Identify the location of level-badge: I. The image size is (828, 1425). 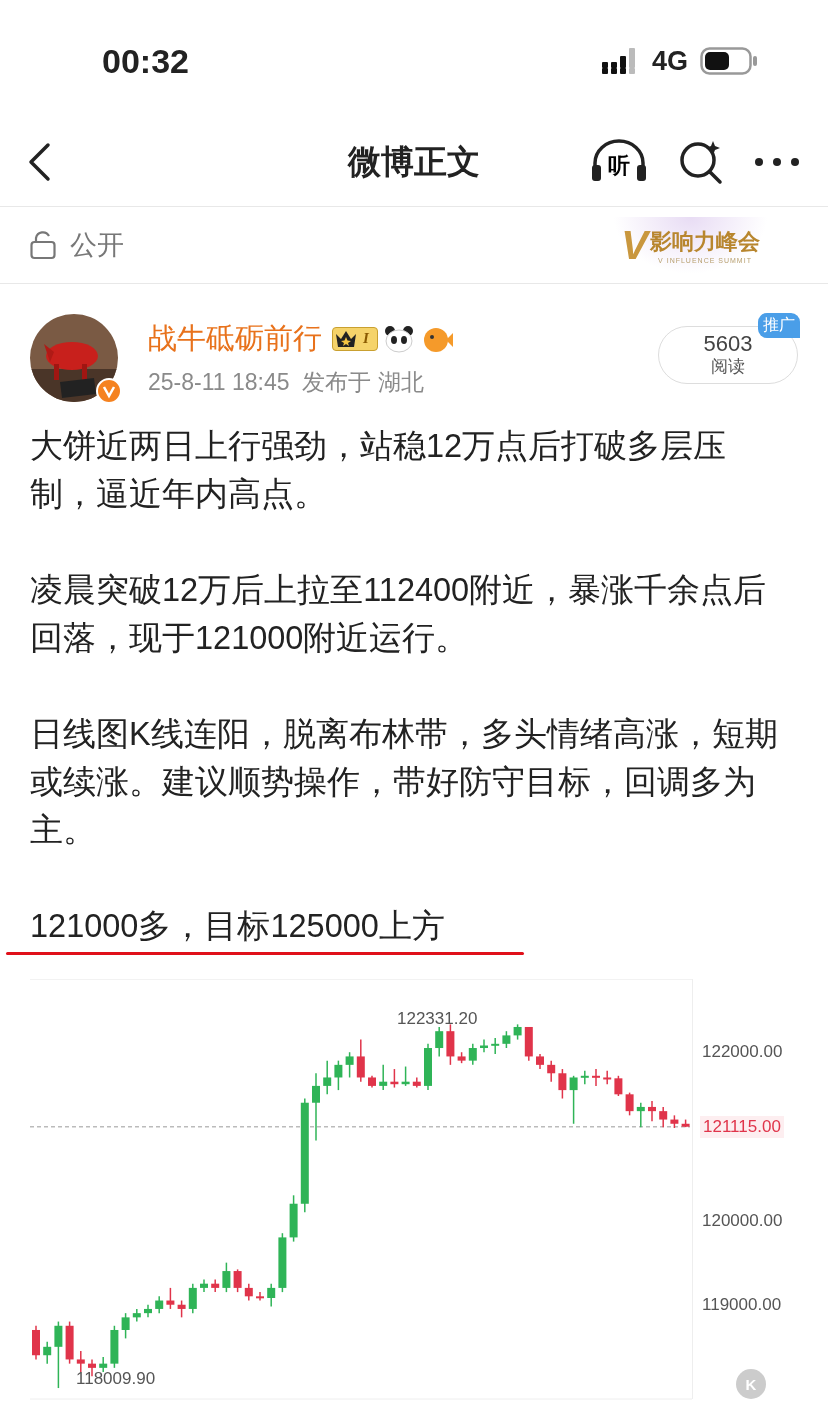
(355, 338).